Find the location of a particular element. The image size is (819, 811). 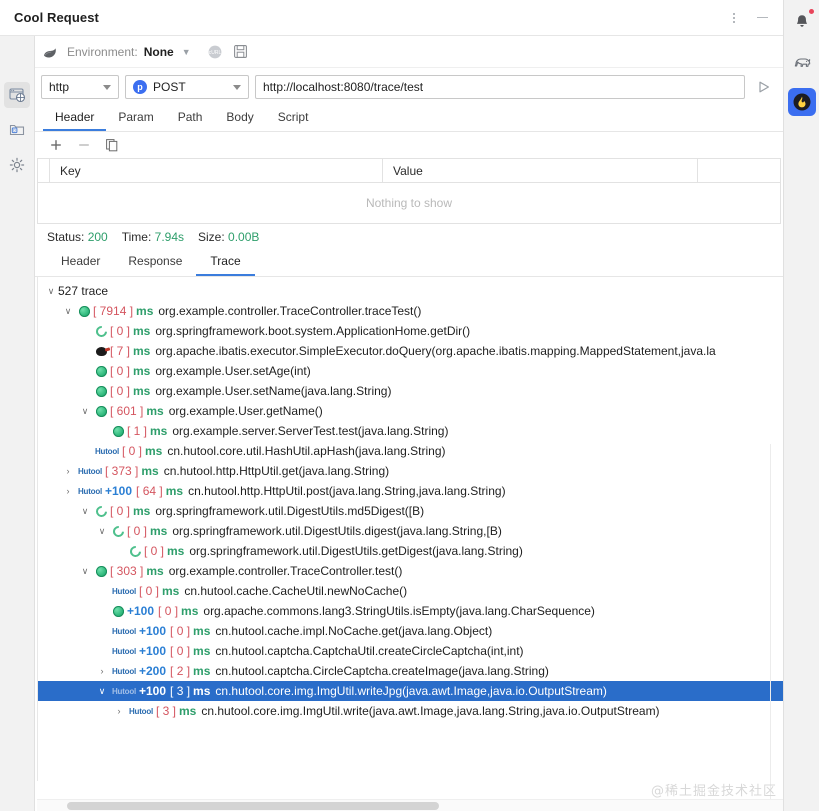

empty-message: Nothing to show is located at coordinates (409, 203).